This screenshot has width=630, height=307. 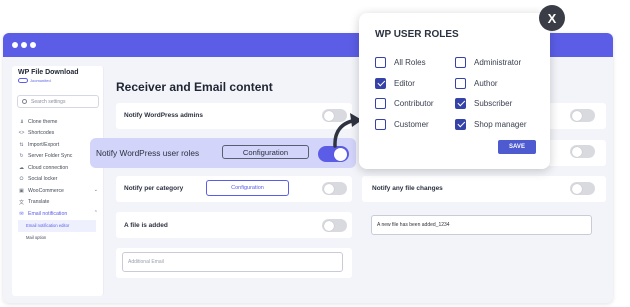 I want to click on sidebar-item-label: Clone theme, so click(x=43, y=121).